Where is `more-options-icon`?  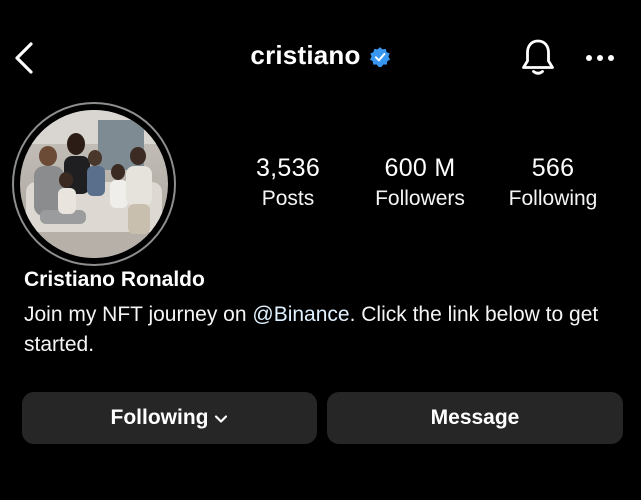
more-options-icon is located at coordinates (600, 58).